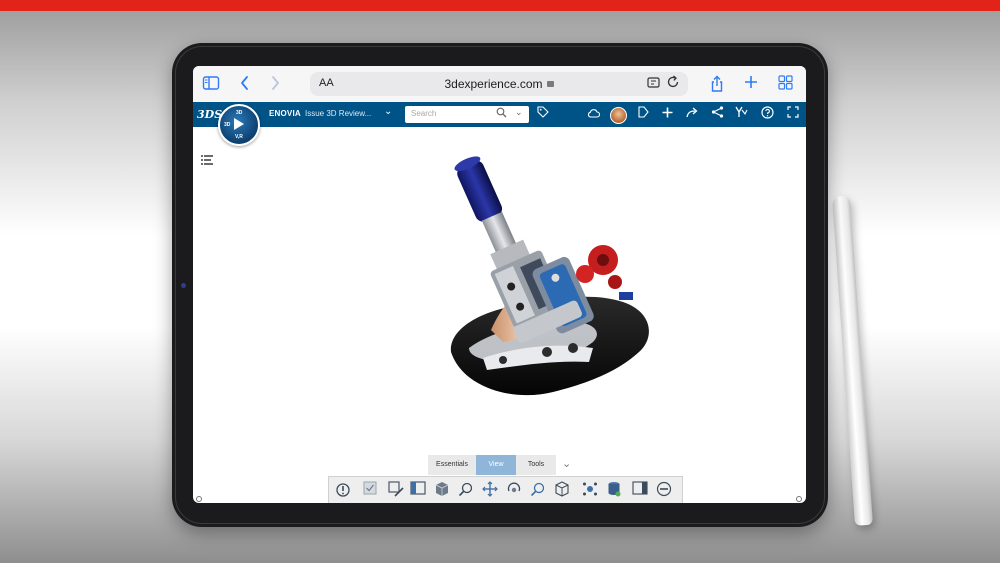  What do you see at coordinates (227, 125) in the screenshot?
I see `compass-left-label: 3D` at bounding box center [227, 125].